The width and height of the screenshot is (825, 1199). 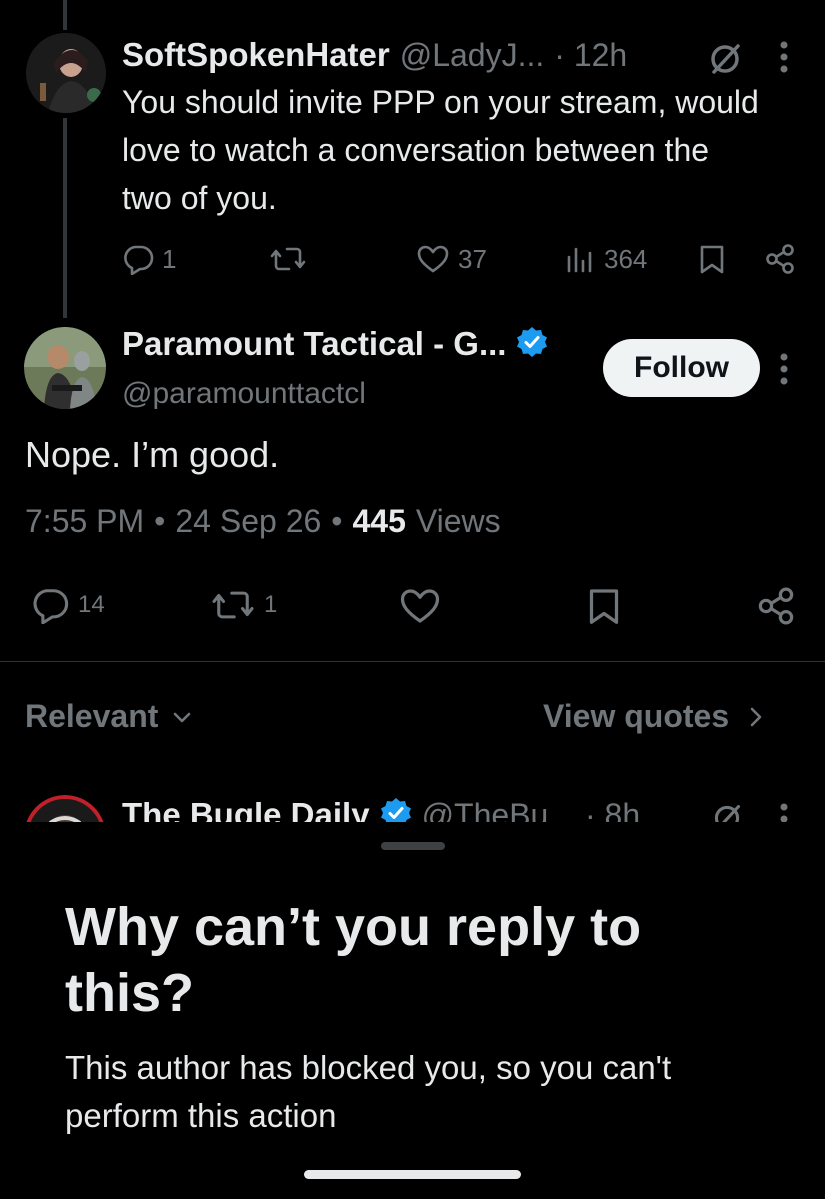 I want to click on verified-badge-icon, so click(x=532, y=344).